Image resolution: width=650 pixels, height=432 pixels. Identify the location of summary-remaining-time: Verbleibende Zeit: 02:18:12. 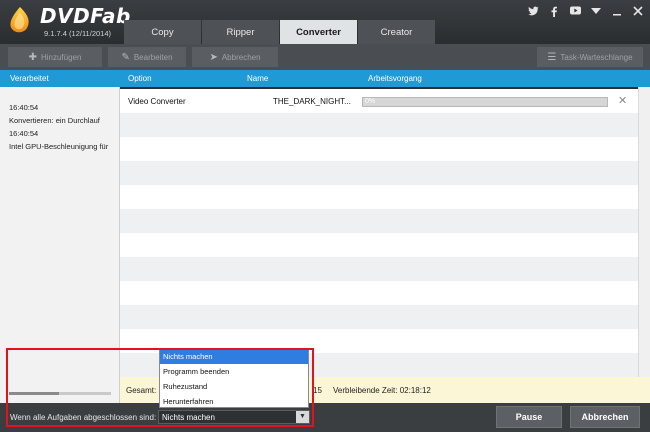
(382, 390).